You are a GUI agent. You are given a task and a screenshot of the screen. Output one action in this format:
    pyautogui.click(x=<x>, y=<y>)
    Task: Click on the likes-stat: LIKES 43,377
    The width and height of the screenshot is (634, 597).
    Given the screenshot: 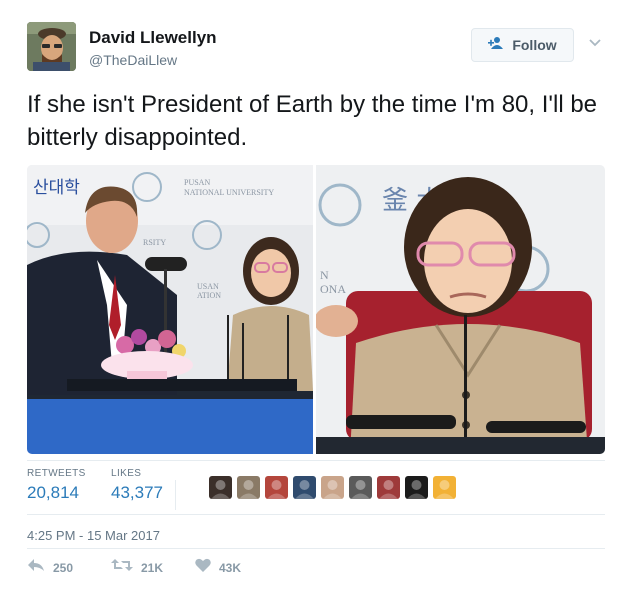 What is the action you would take?
    pyautogui.click(x=137, y=485)
    